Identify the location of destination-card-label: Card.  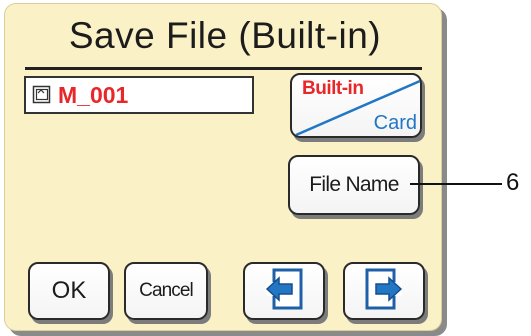
(395, 123).